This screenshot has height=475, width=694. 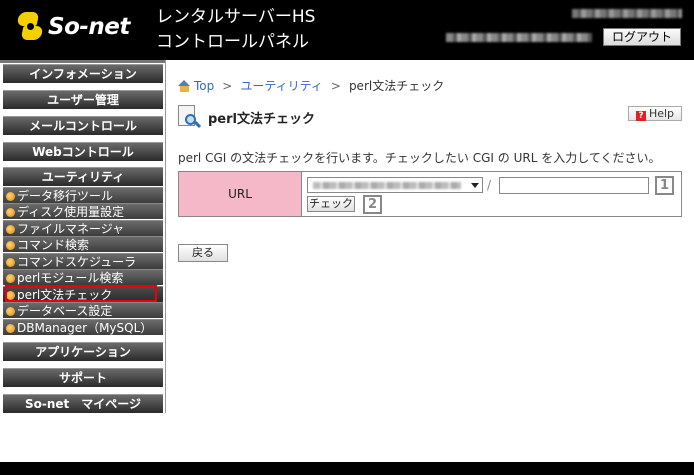 I want to click on back-button: 戻る, so click(x=203, y=253).